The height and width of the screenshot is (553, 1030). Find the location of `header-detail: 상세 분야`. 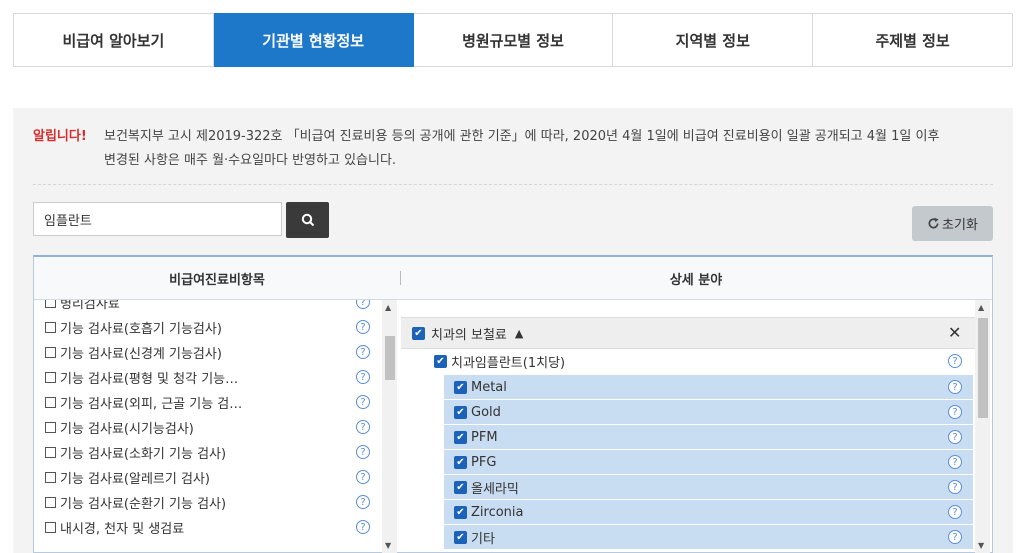

header-detail: 상세 분야 is located at coordinates (696, 280).